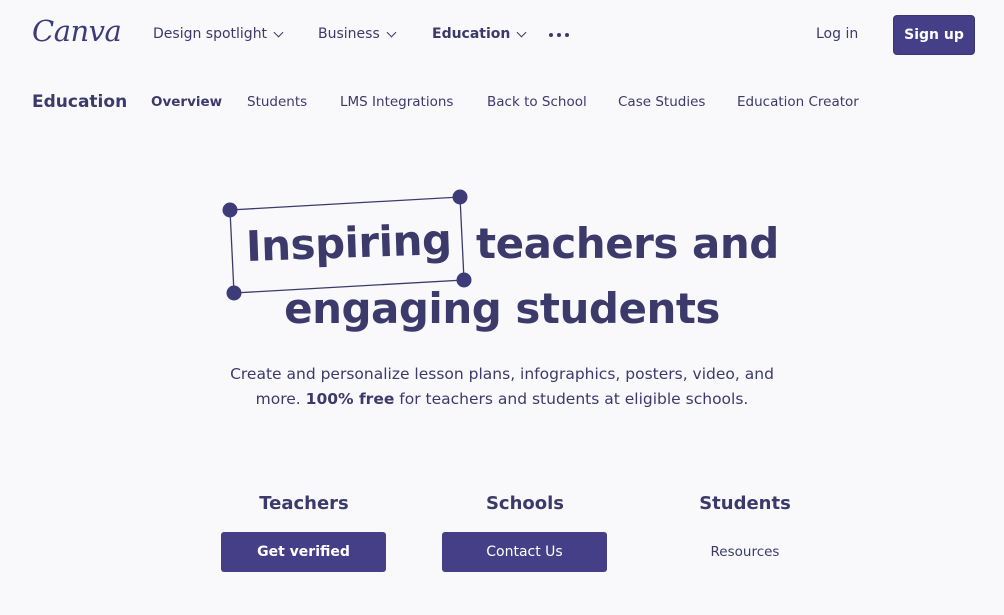 The image size is (1004, 615). What do you see at coordinates (837, 34) in the screenshot?
I see `login-link: Log in` at bounding box center [837, 34].